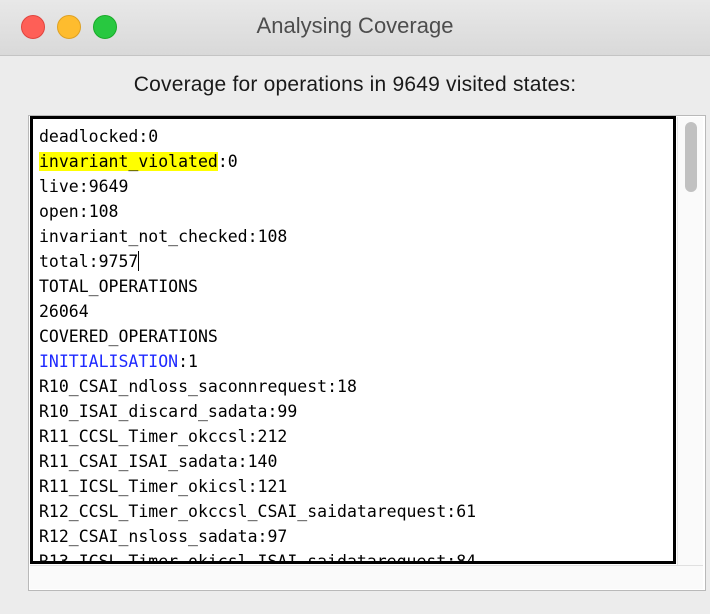  Describe the element at coordinates (168, 411) in the screenshot. I see `coverage-line-operation: R10_ISAI_discard_sadata:99` at that location.